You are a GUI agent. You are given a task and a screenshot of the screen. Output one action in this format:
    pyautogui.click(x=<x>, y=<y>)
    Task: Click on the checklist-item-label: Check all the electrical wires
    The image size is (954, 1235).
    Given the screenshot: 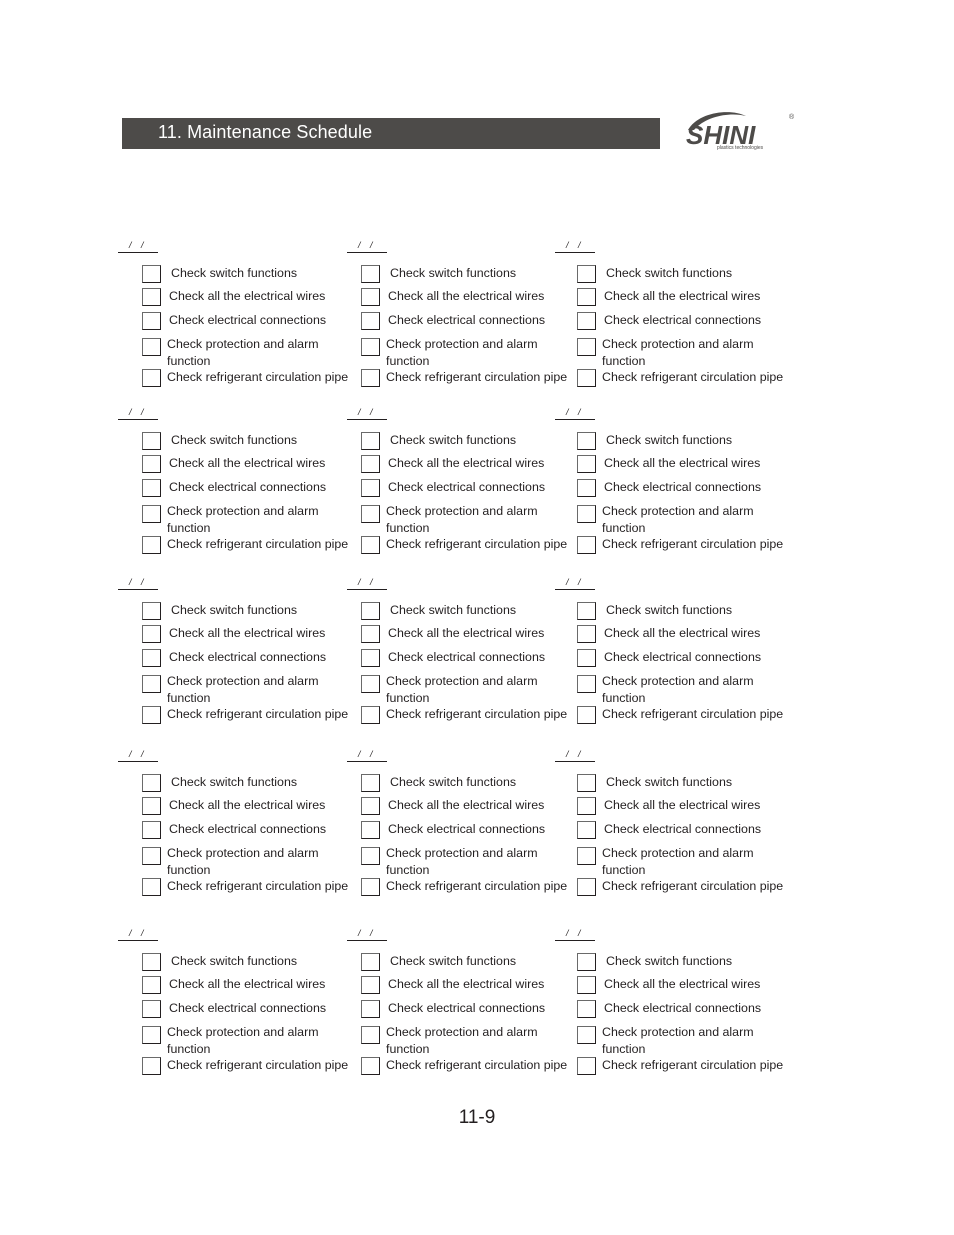 What is the action you would take?
    pyautogui.click(x=247, y=463)
    